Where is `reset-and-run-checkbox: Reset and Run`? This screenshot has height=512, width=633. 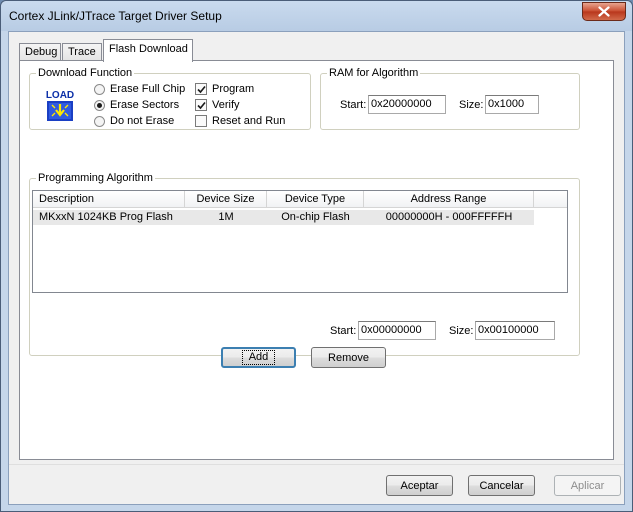
reset-and-run-checkbox: Reset and Run is located at coordinates (240, 121).